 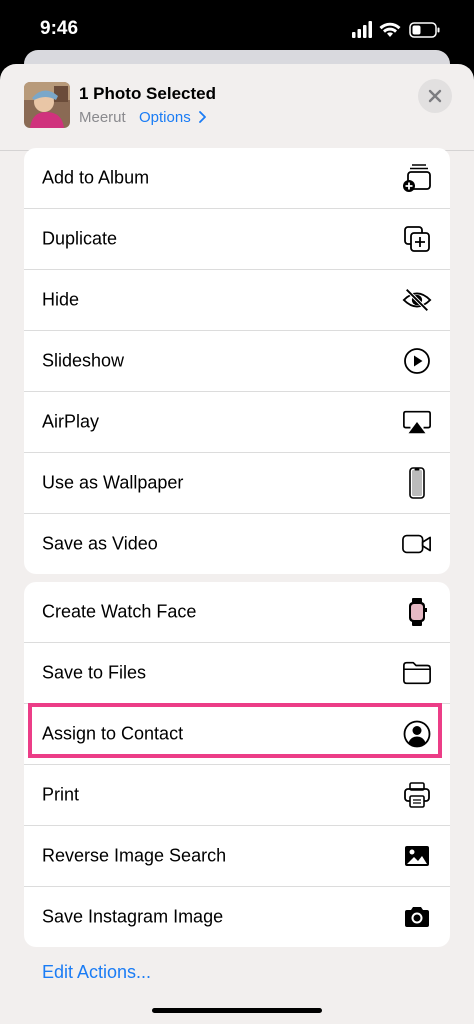 What do you see at coordinates (417, 734) in the screenshot?
I see `contact-icon` at bounding box center [417, 734].